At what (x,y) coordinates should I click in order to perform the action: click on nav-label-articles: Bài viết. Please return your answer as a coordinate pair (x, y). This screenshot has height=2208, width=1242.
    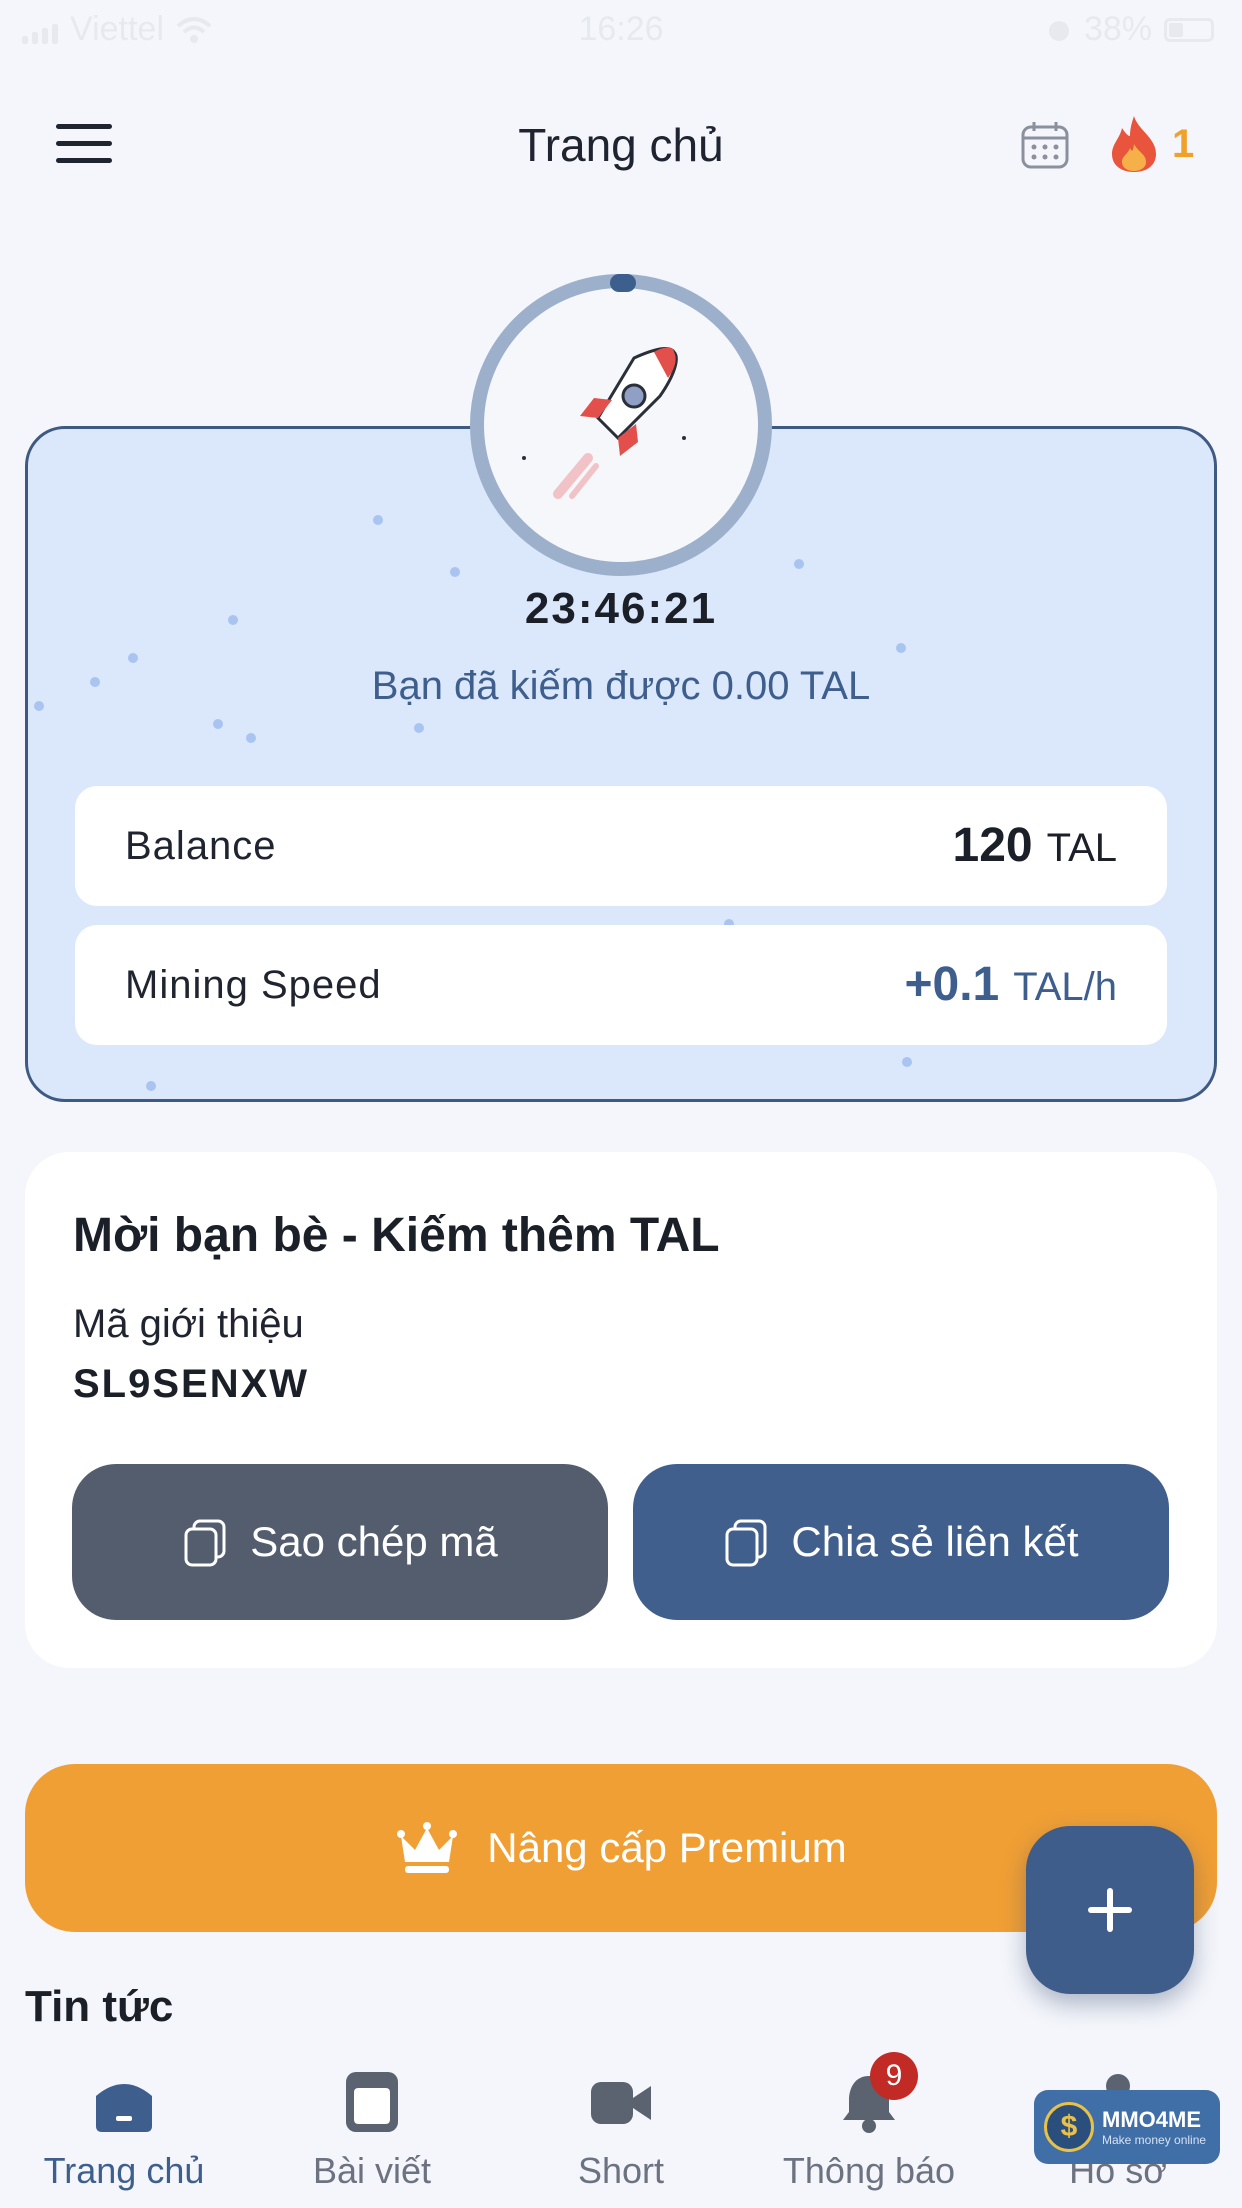
    Looking at the image, I should click on (372, 2170).